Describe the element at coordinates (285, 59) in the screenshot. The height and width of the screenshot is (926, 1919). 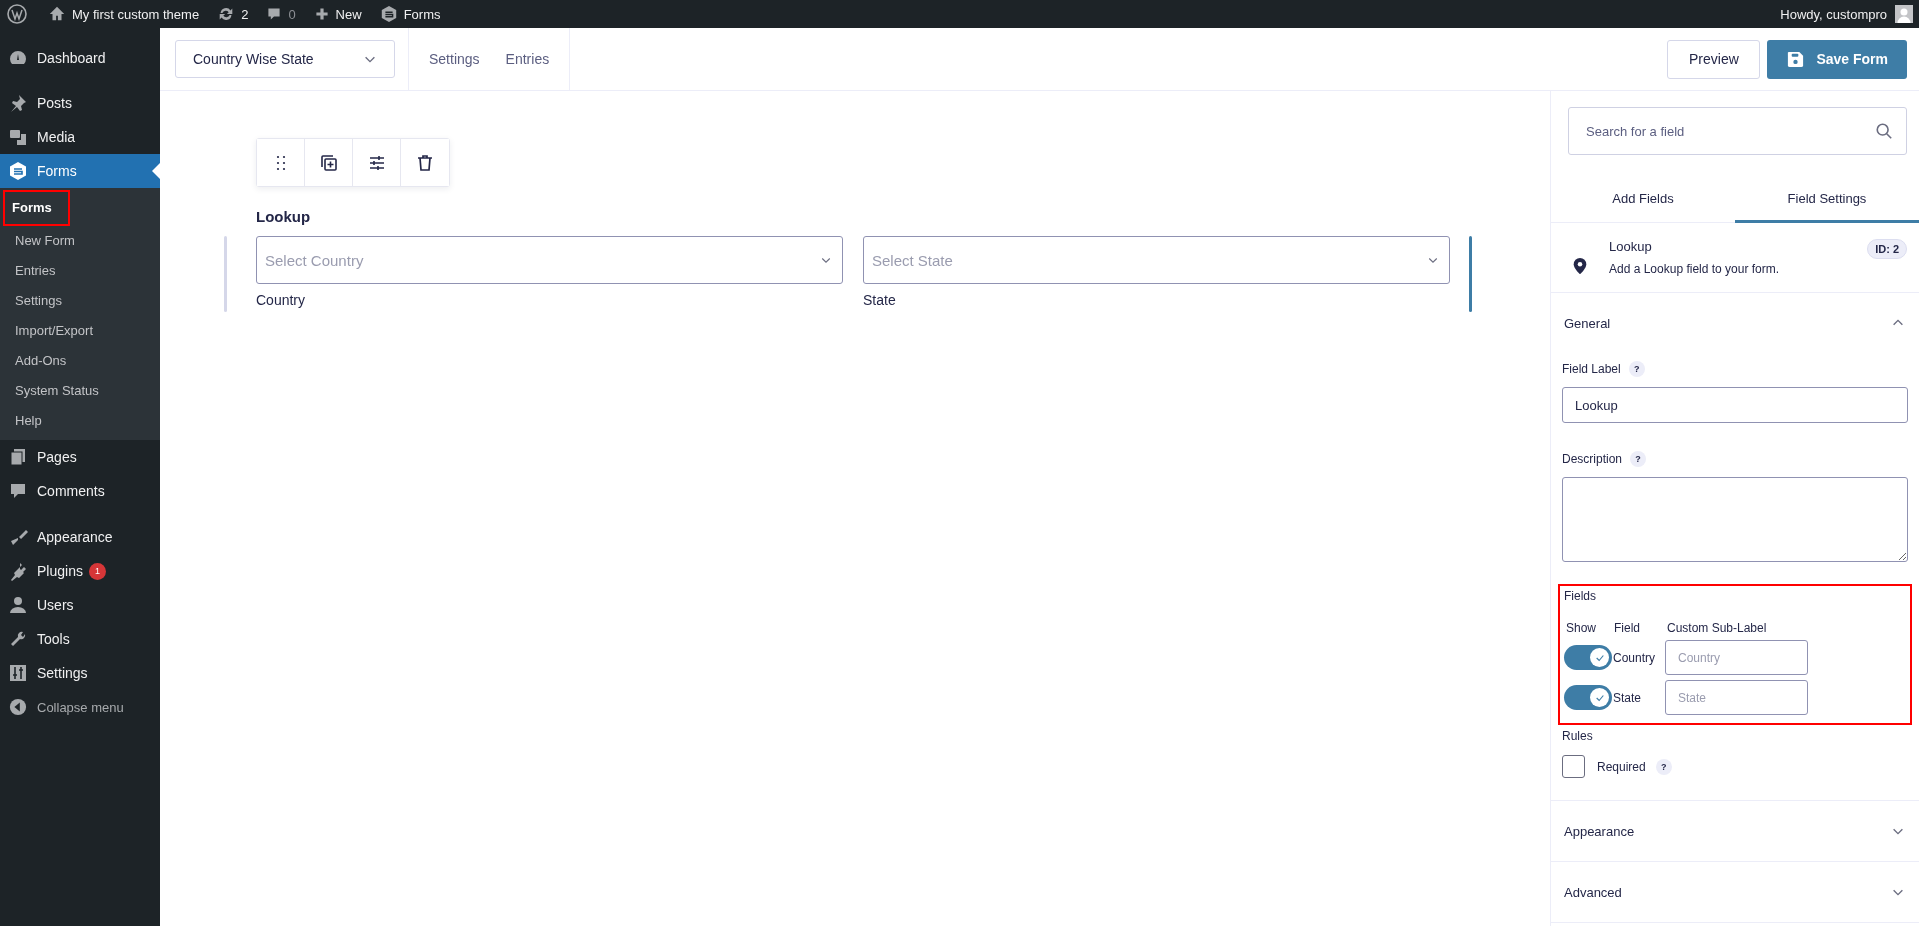
I see `form-select-dropdown: Country Wise State` at that location.